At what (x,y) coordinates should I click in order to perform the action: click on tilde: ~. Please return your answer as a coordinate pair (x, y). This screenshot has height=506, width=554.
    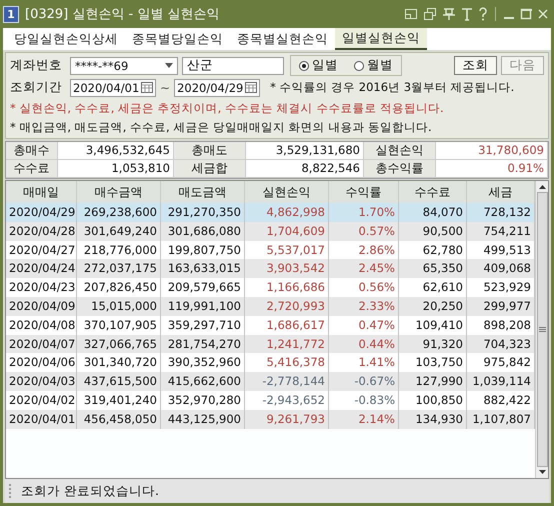
    Looking at the image, I should click on (165, 87).